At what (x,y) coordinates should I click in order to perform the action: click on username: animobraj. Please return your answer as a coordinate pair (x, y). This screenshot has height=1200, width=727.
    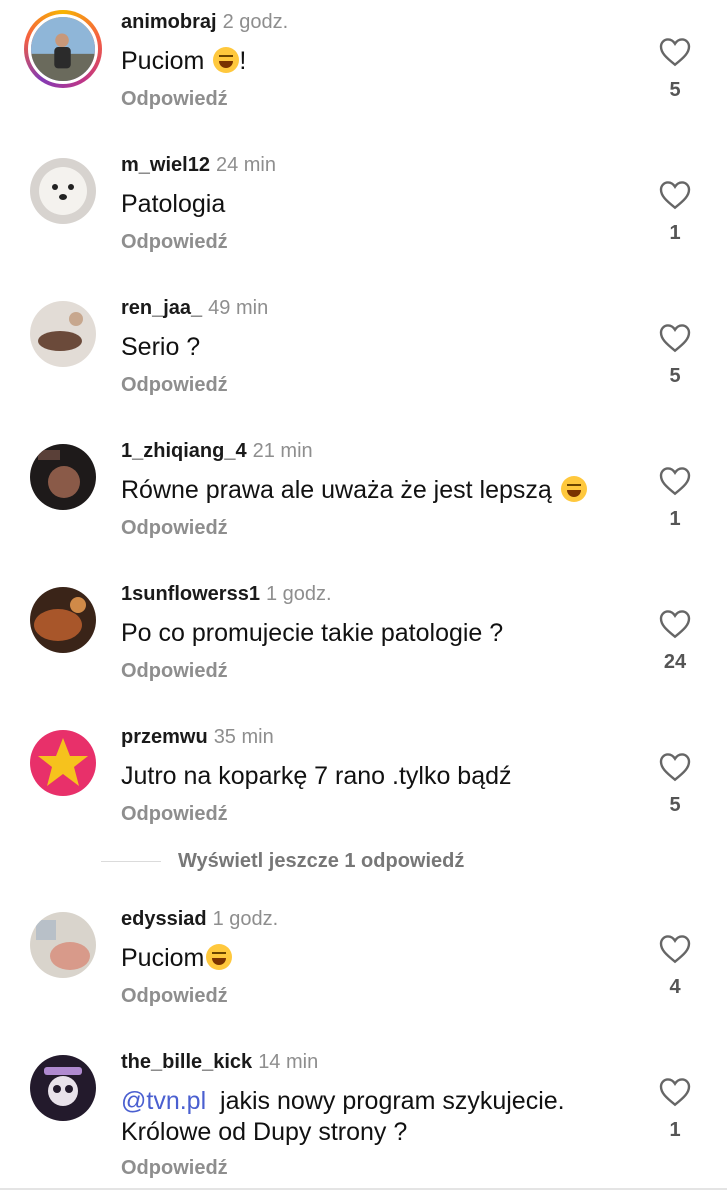
    Looking at the image, I should click on (169, 22).